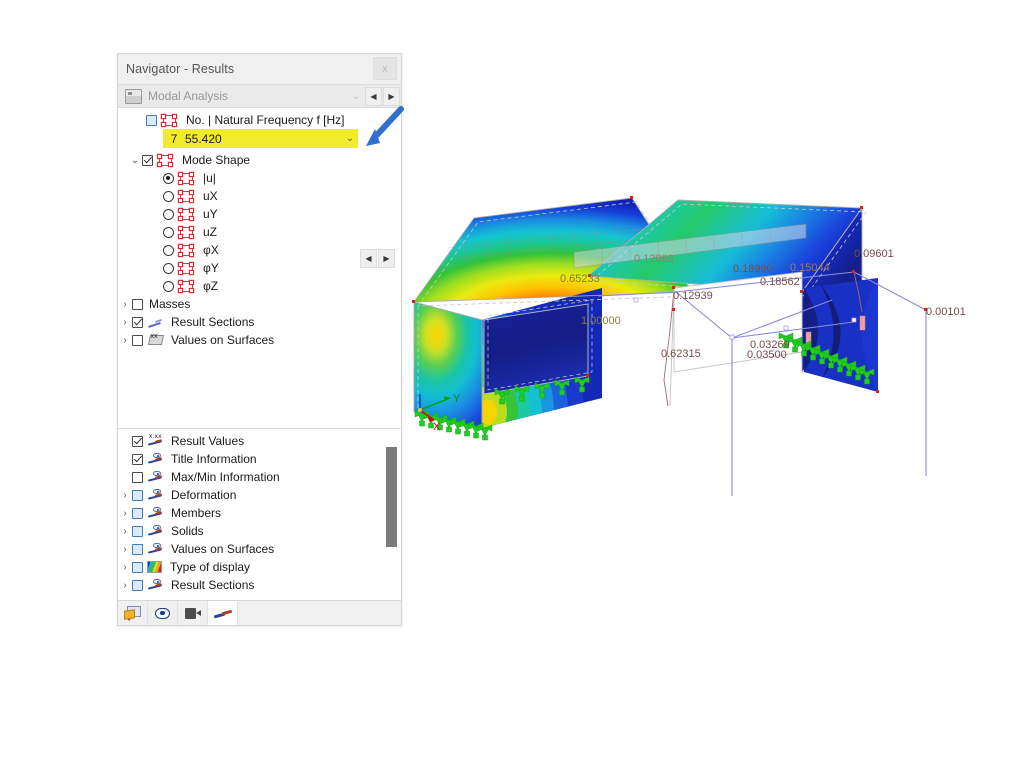  What do you see at coordinates (259, 196) in the screenshot?
I see `tree-item-component-ux: uX` at bounding box center [259, 196].